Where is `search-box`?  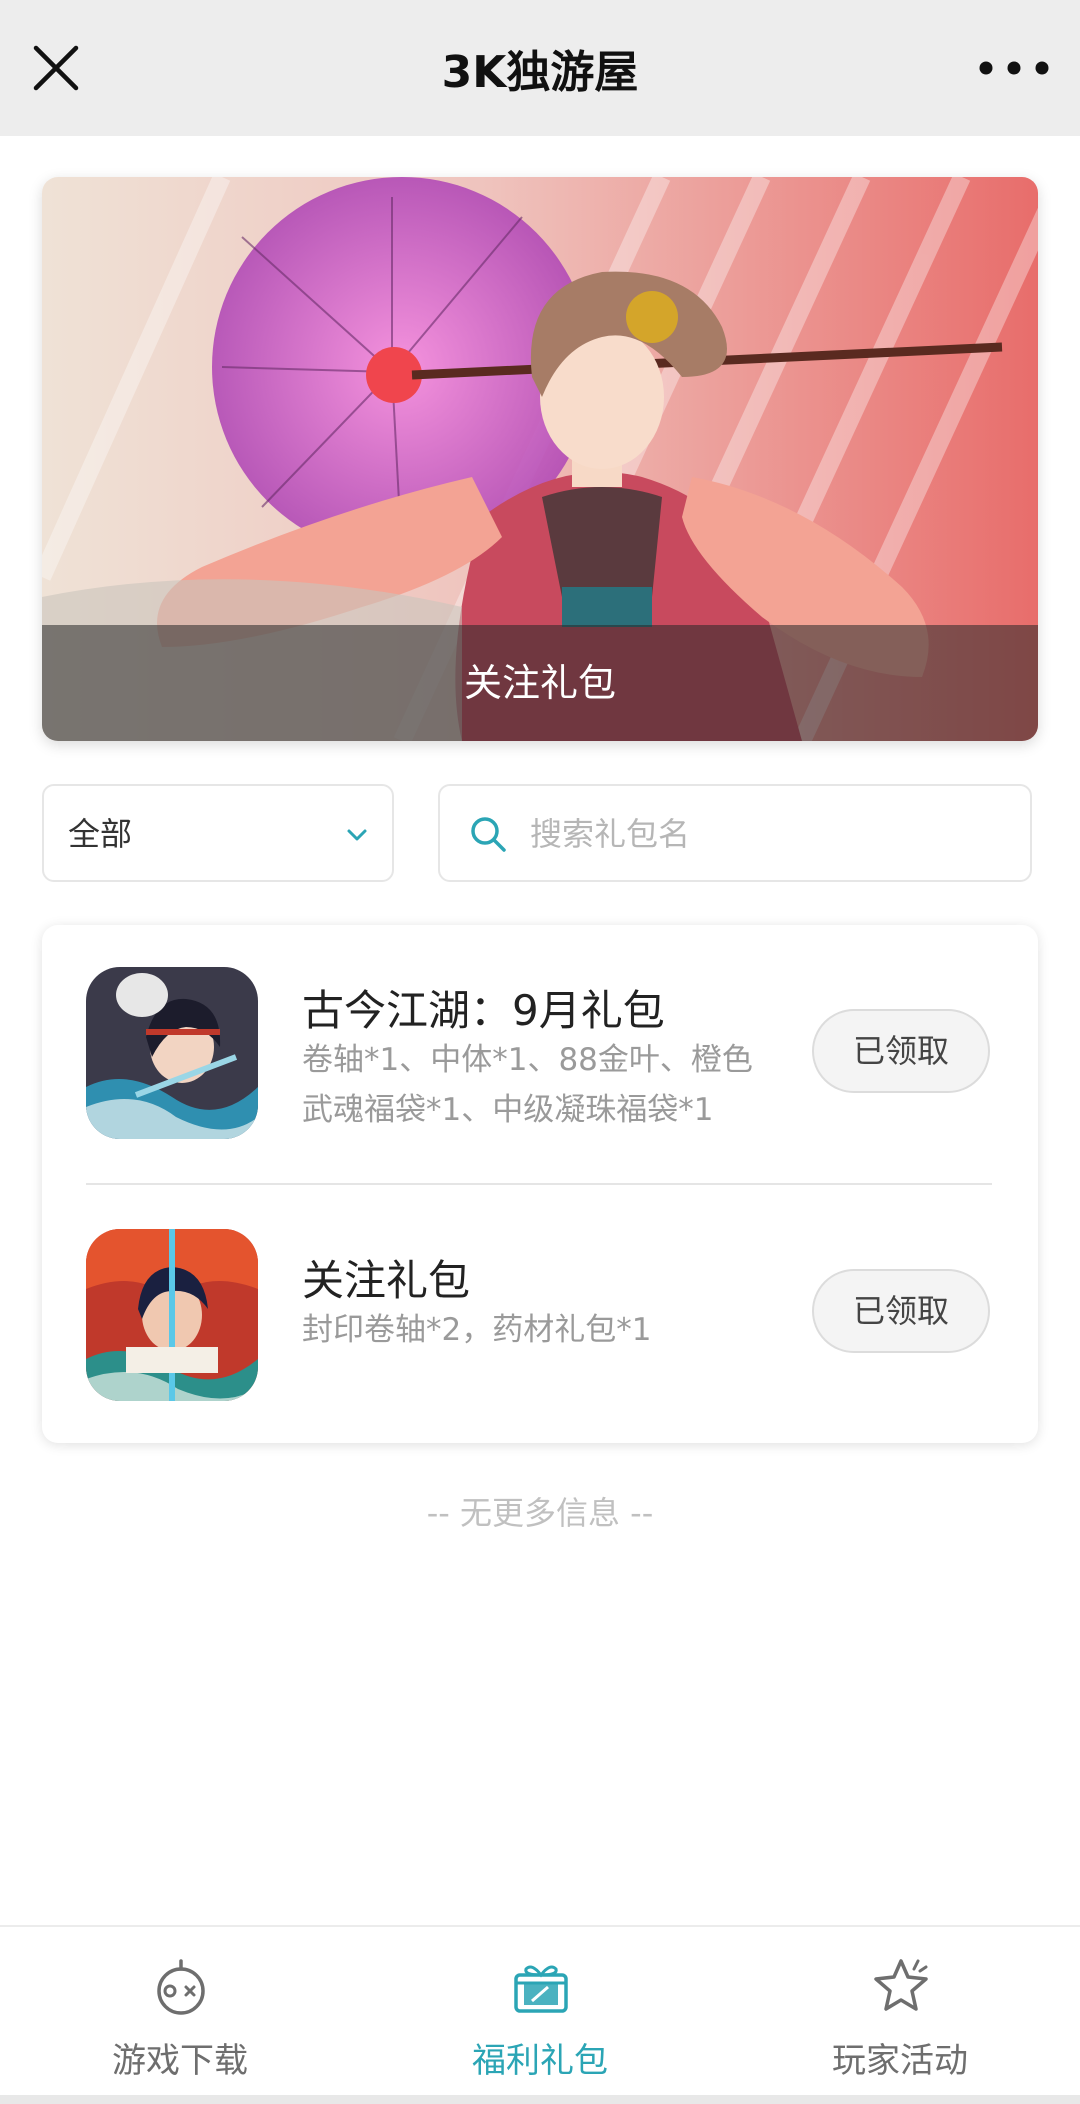 search-box is located at coordinates (735, 833).